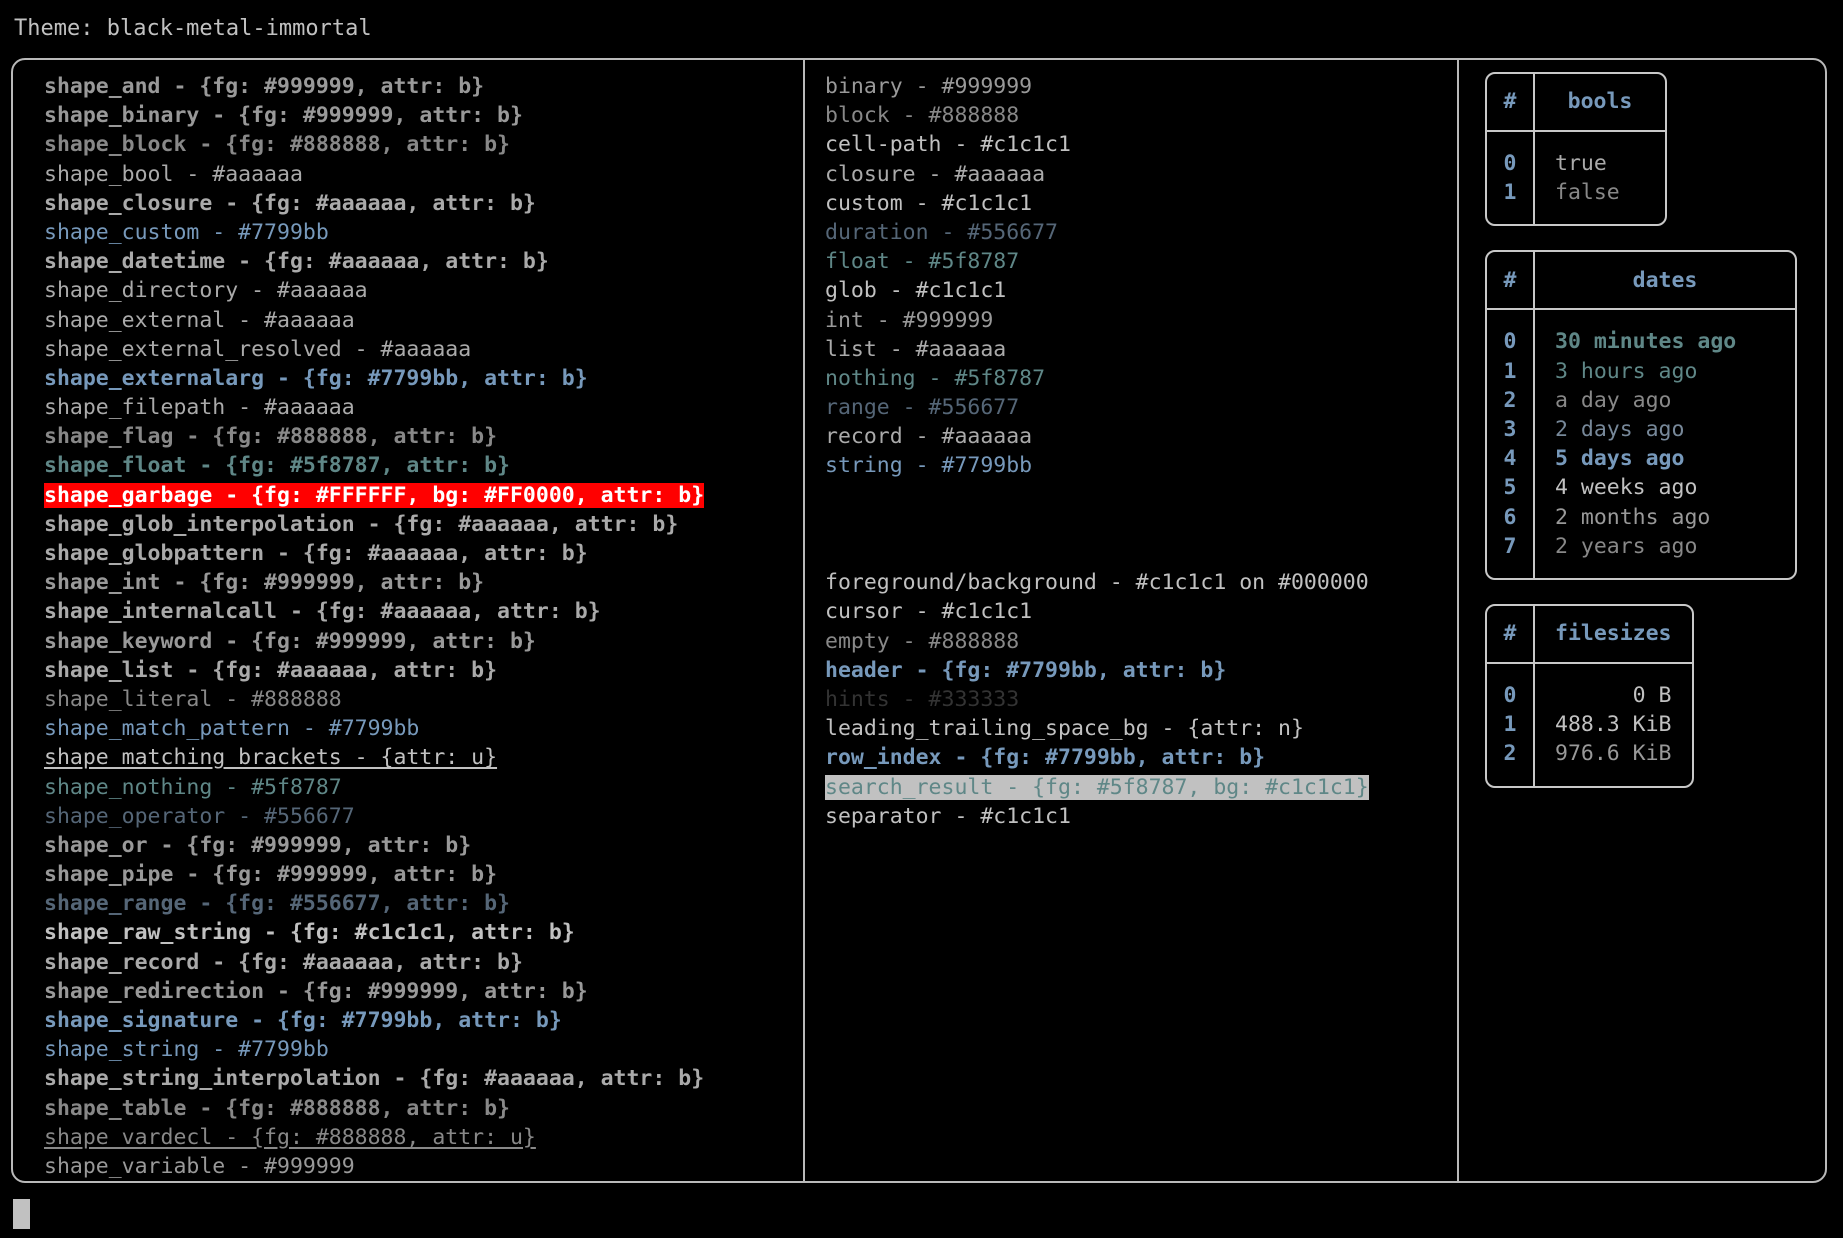 This screenshot has width=1843, height=1238. Describe the element at coordinates (929, 612) in the screenshot. I see `ui-element-line: cursor - #c1c1c1` at that location.